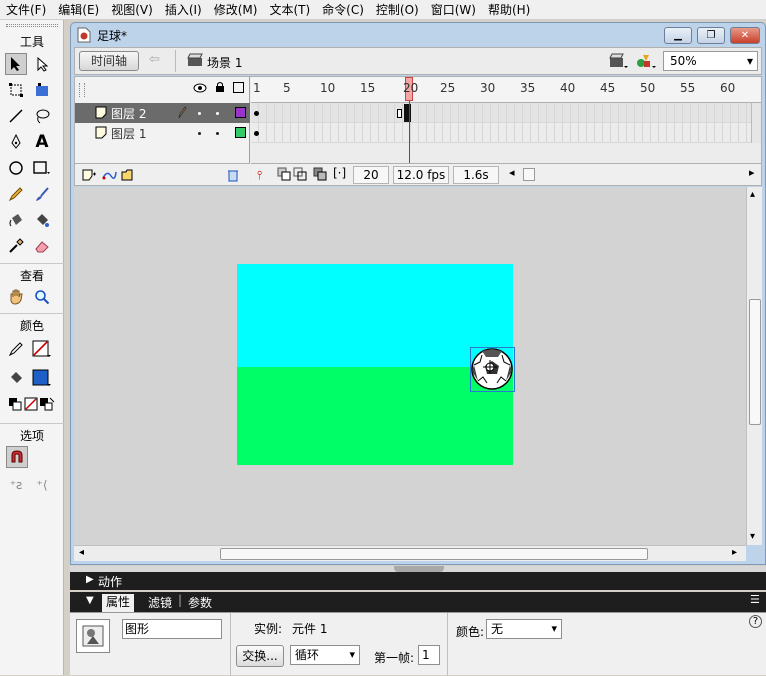  What do you see at coordinates (339, 173) in the screenshot?
I see `modify-markers-icon: [·]` at bounding box center [339, 173].